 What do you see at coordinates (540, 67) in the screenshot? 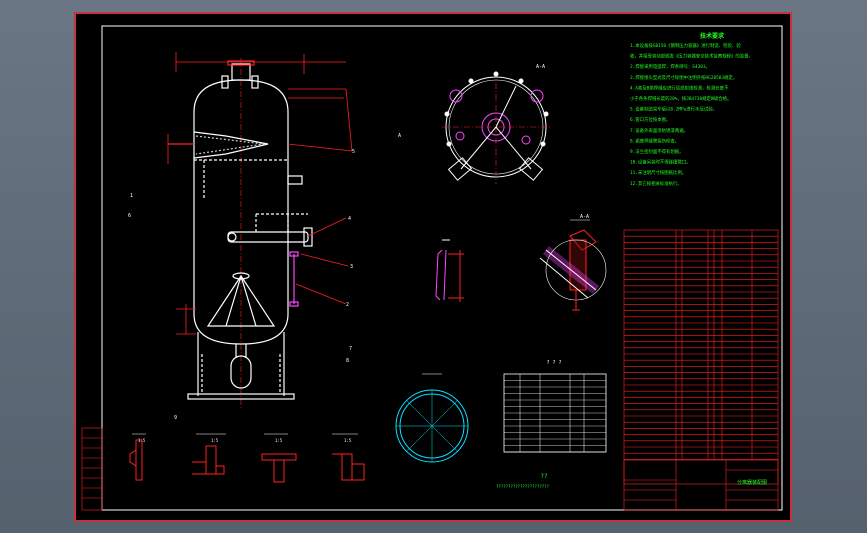
I see `view-label-top: A-A` at bounding box center [540, 67].